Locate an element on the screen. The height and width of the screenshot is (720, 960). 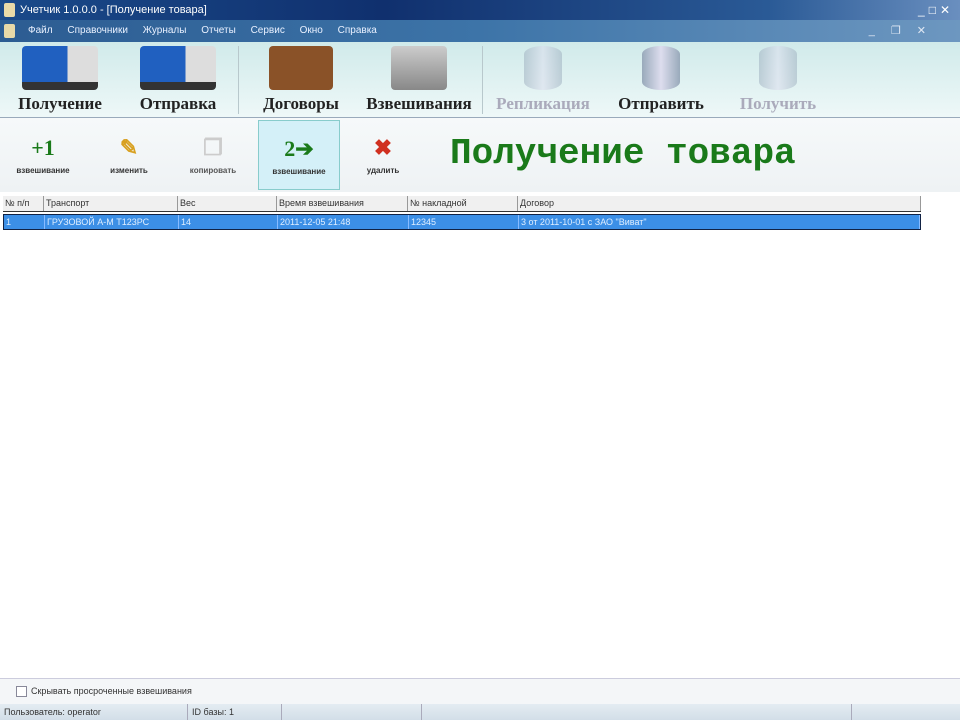
title-bar: Учетчик 1.0.0.0 - [Получение товара] _□✕ is located at coordinates (480, 10).